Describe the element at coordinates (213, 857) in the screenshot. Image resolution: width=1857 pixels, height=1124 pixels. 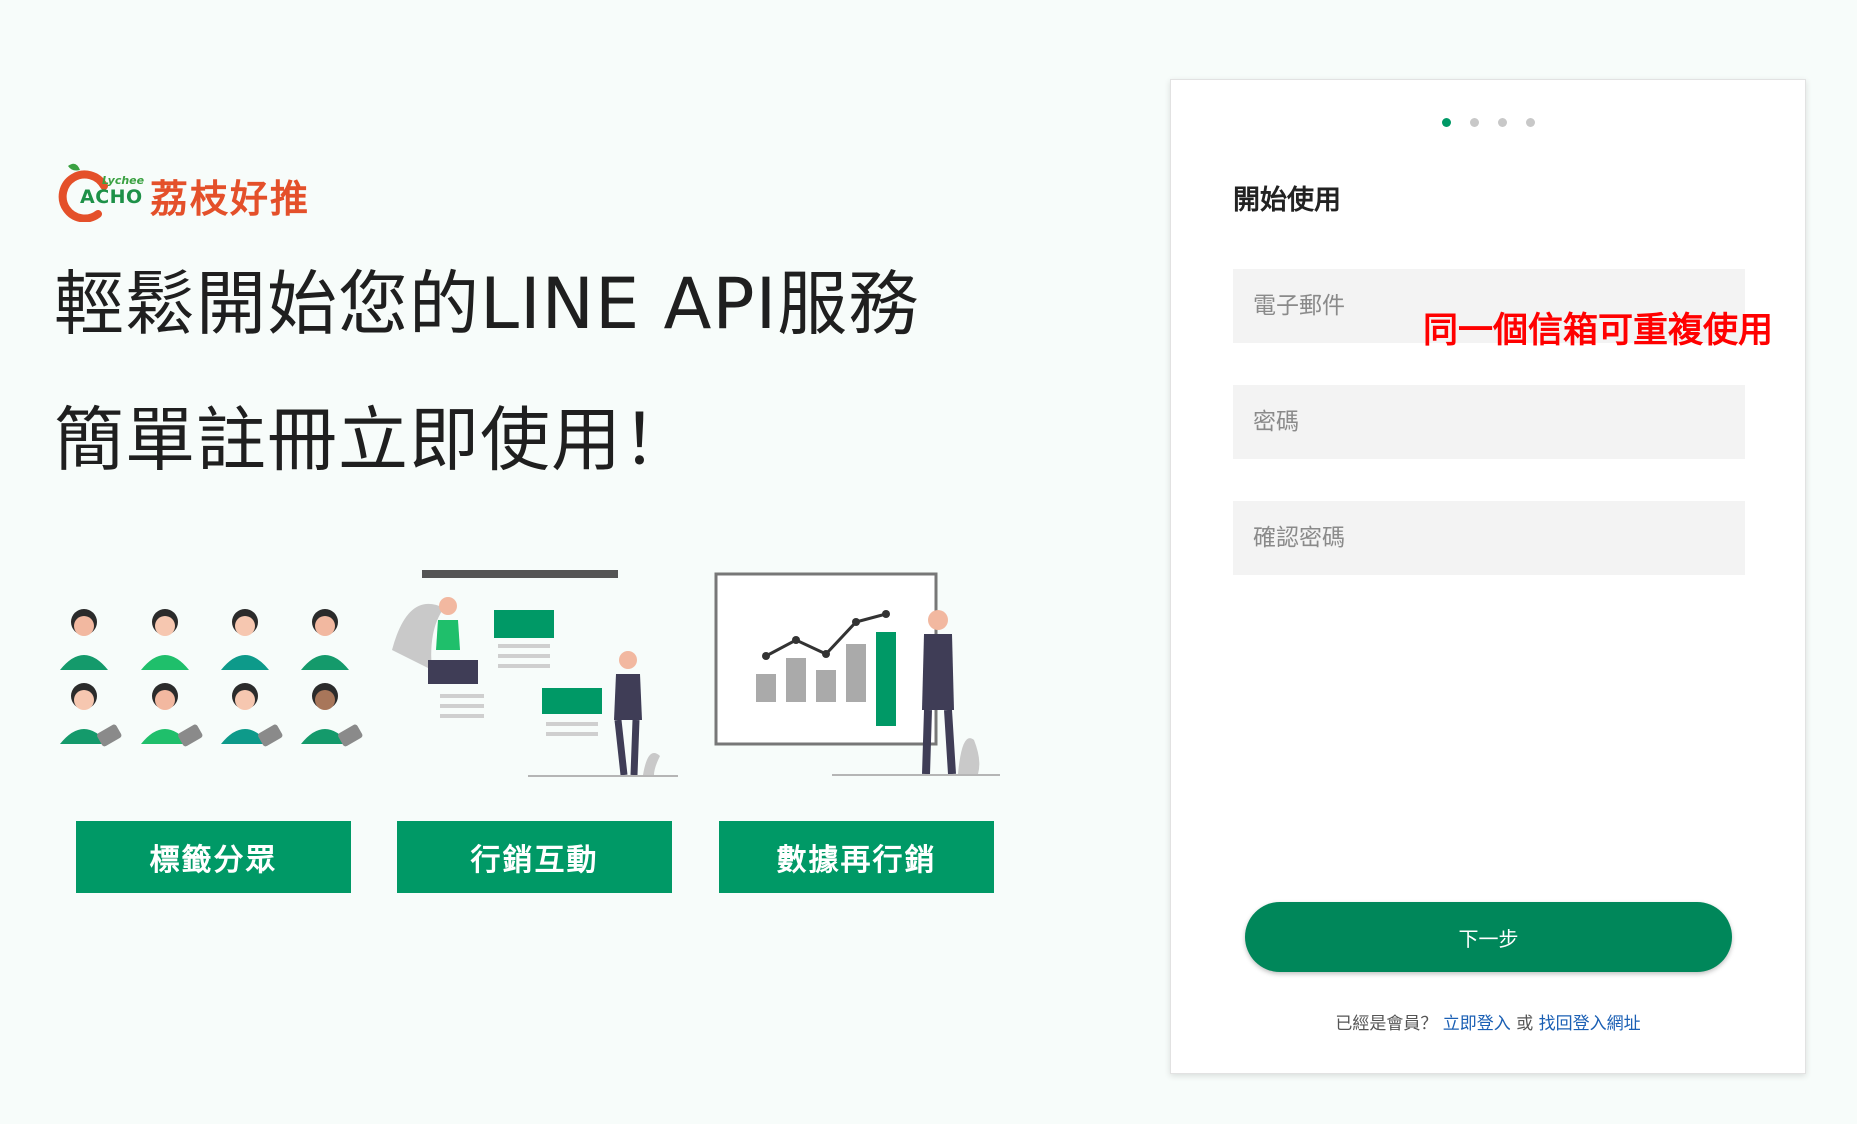
I see `feature-tag-segmentation: 標籤分眾` at that location.